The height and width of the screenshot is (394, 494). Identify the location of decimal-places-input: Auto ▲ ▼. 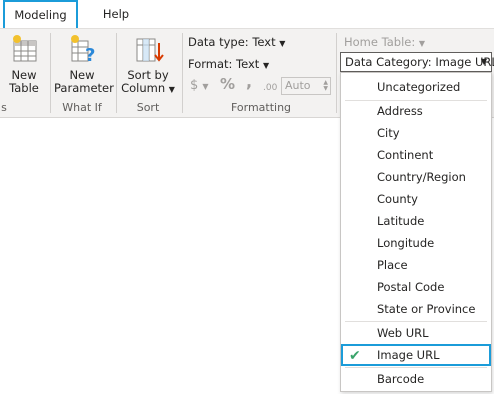
(306, 86).